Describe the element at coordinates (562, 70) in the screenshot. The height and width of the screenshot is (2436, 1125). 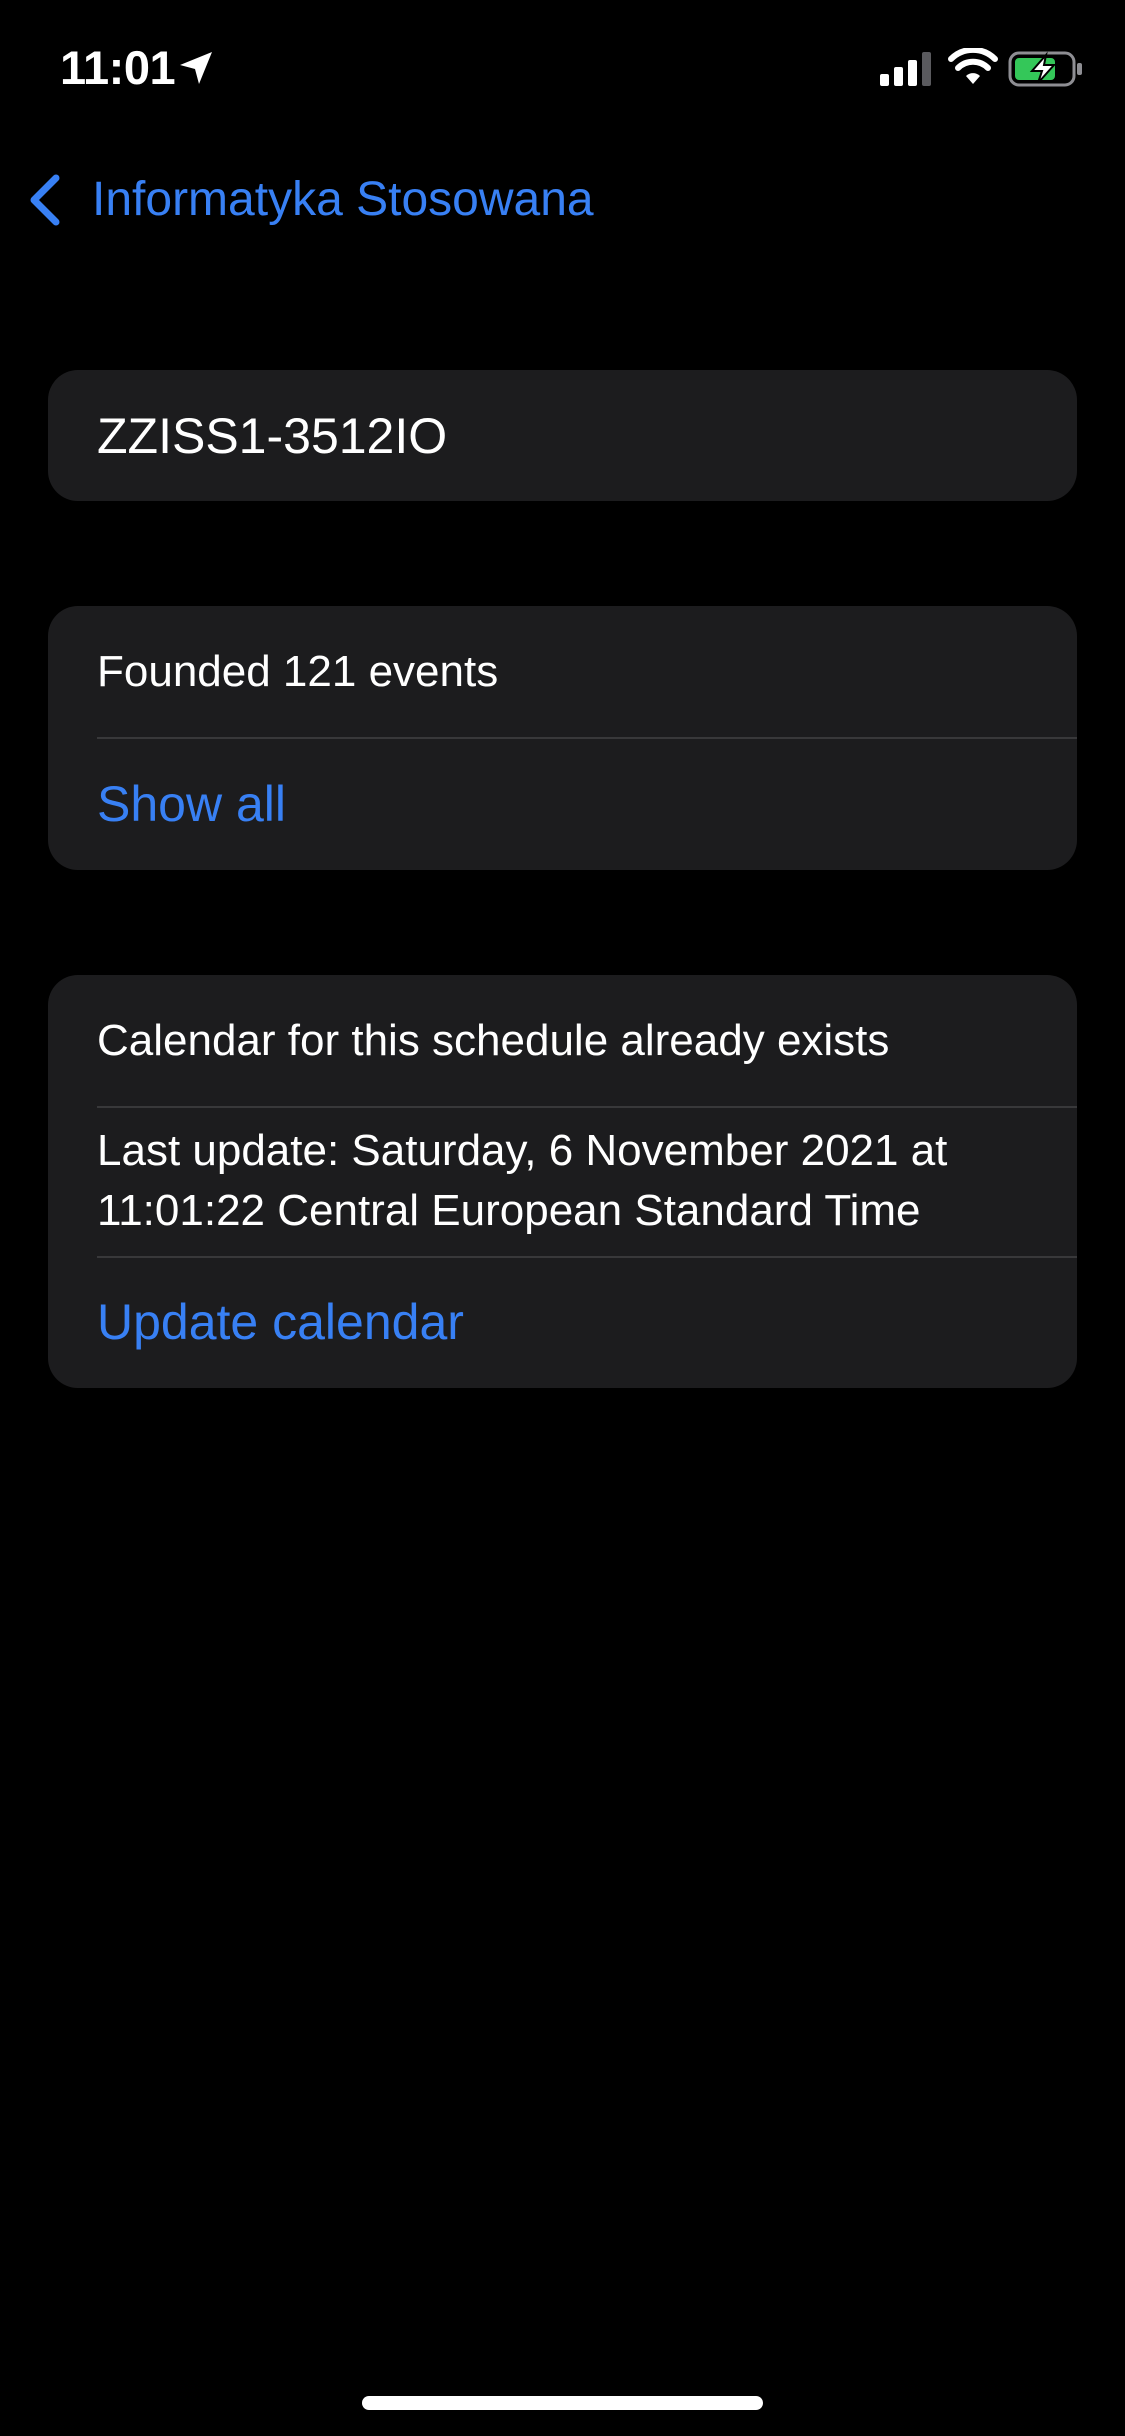
I see `status-bar: 11:01` at that location.